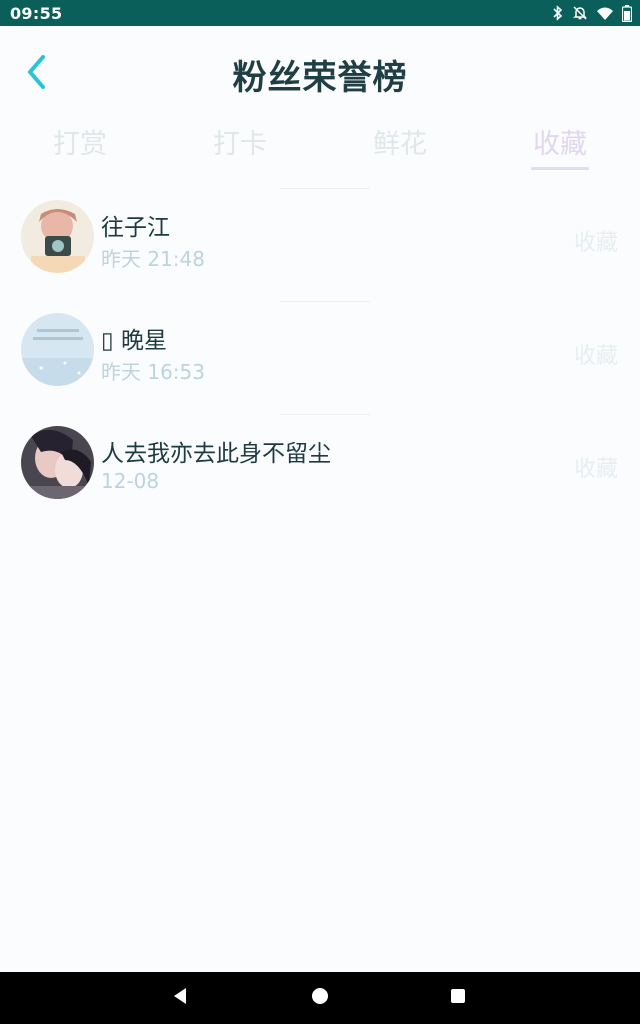  Describe the element at coordinates (558, 13) in the screenshot. I see `bluetooth-icon` at that location.